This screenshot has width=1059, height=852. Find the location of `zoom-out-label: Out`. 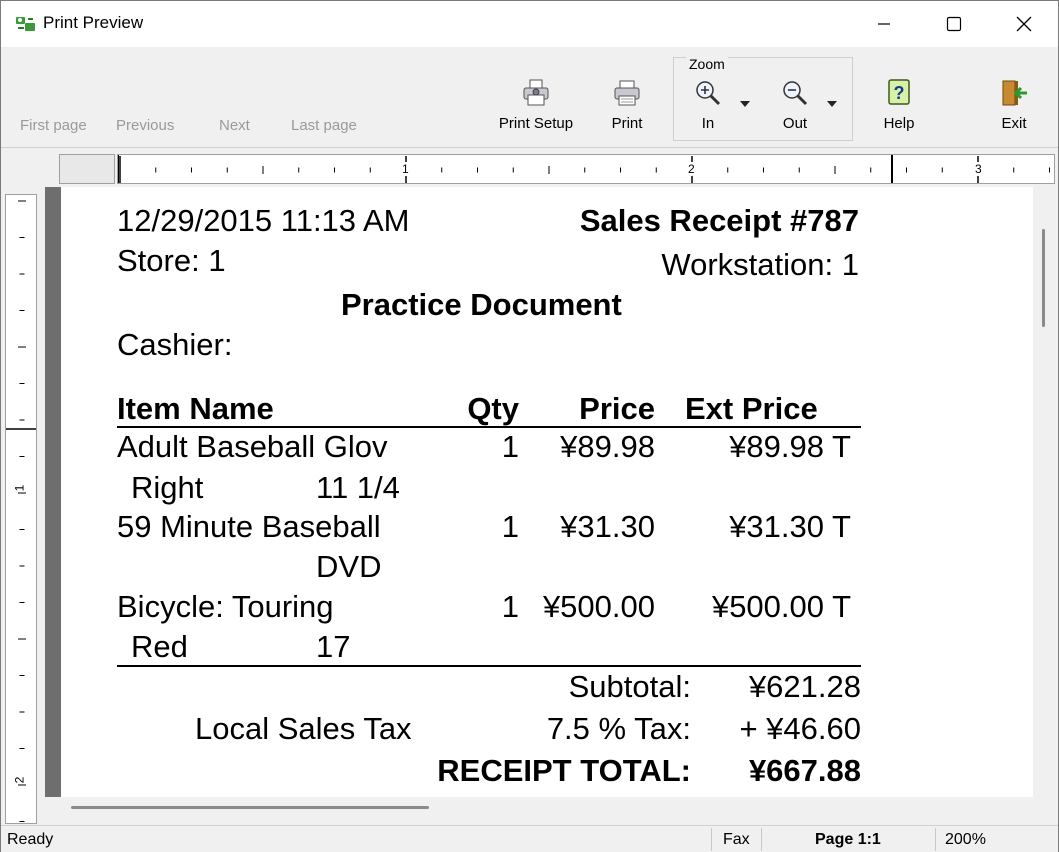

zoom-out-label: Out is located at coordinates (795, 123).